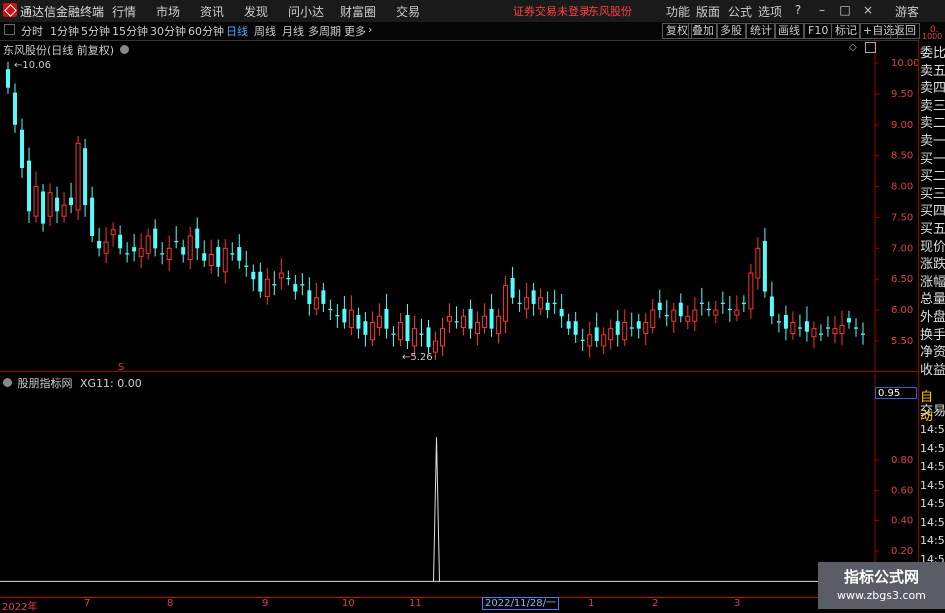 The width and height of the screenshot is (945, 613). What do you see at coordinates (124, 49) in the screenshot?
I see `chart-settings-icon` at bounding box center [124, 49].